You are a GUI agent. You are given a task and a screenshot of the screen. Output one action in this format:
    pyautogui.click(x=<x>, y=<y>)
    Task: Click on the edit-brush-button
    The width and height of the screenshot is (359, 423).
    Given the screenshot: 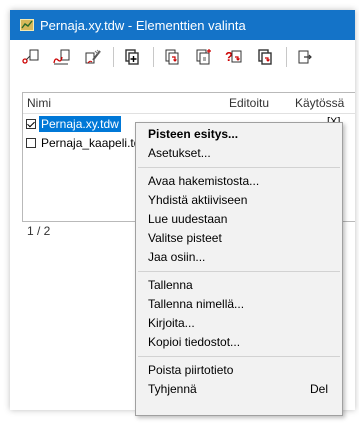 What is the action you would take?
    pyautogui.click(x=93, y=57)
    